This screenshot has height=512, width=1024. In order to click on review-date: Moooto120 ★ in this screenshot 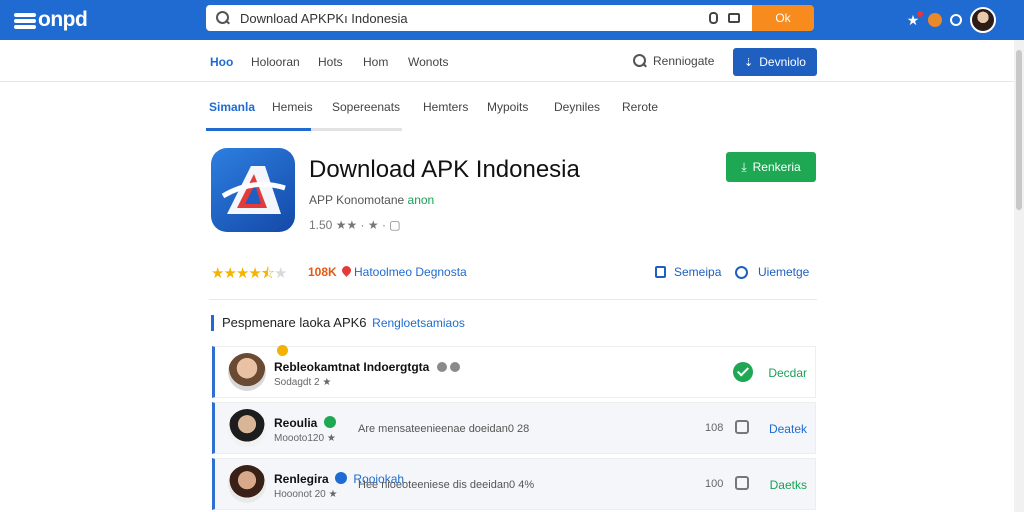, I will do `click(305, 438)`.